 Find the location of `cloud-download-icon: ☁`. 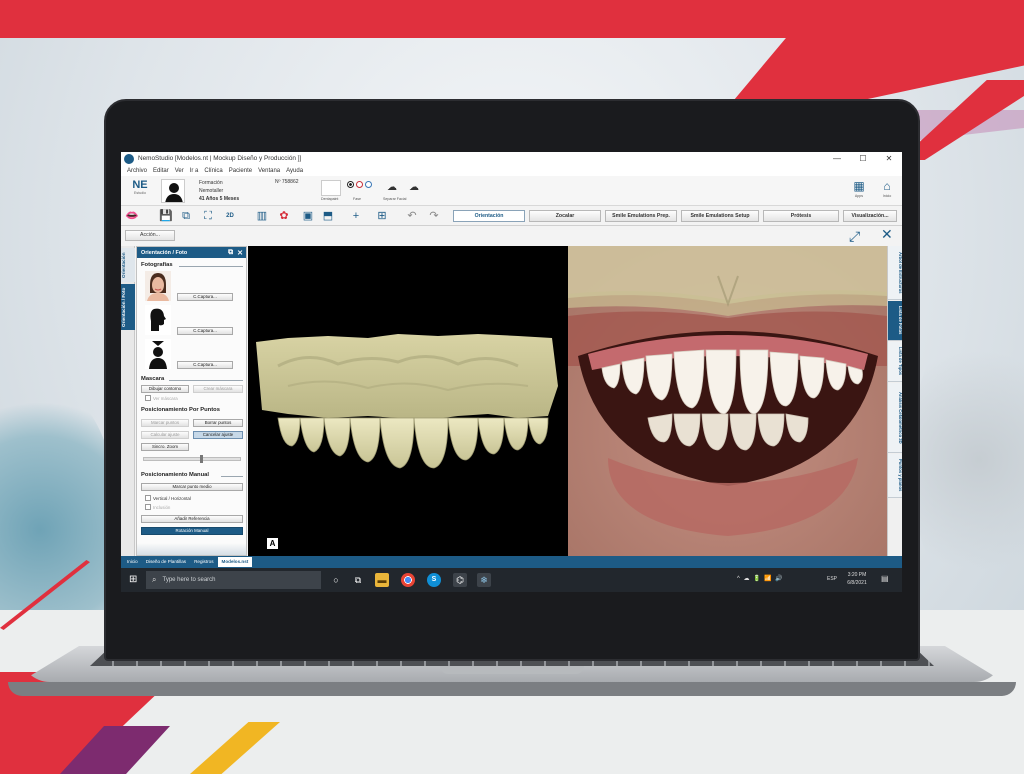

cloud-download-icon: ☁ is located at coordinates (392, 187).